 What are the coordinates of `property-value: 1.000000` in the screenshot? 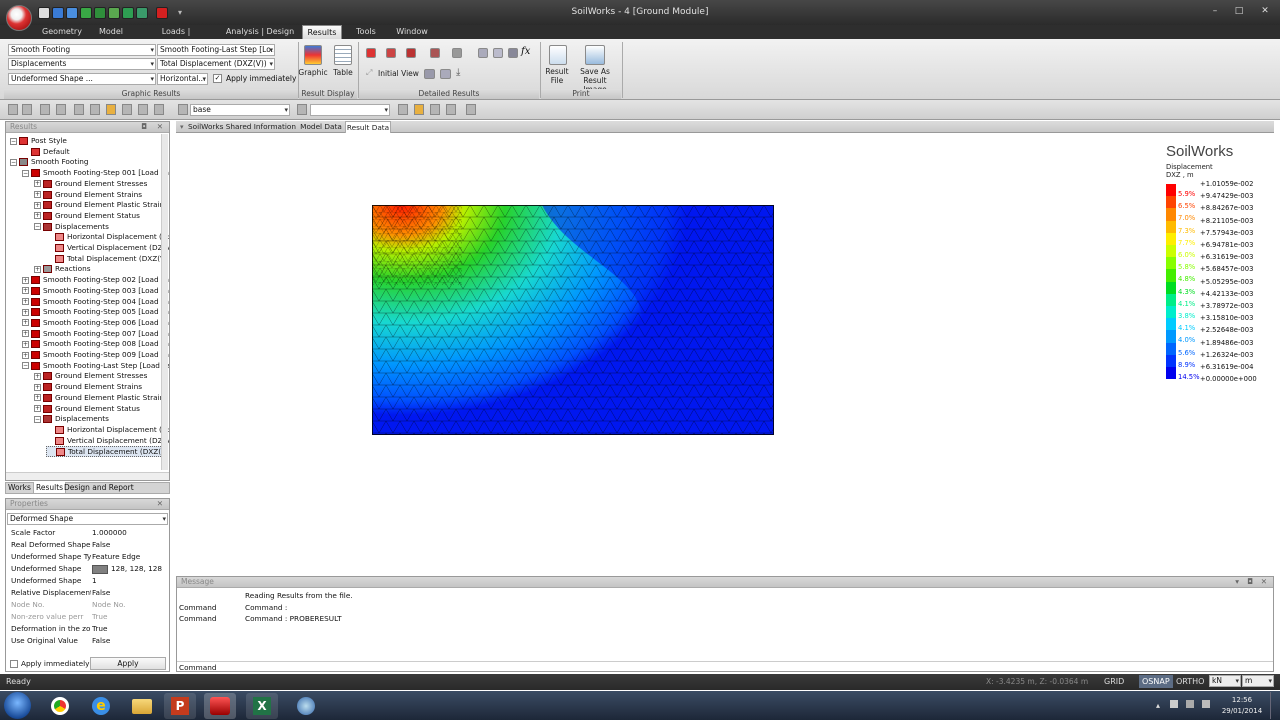 It's located at (131, 533).